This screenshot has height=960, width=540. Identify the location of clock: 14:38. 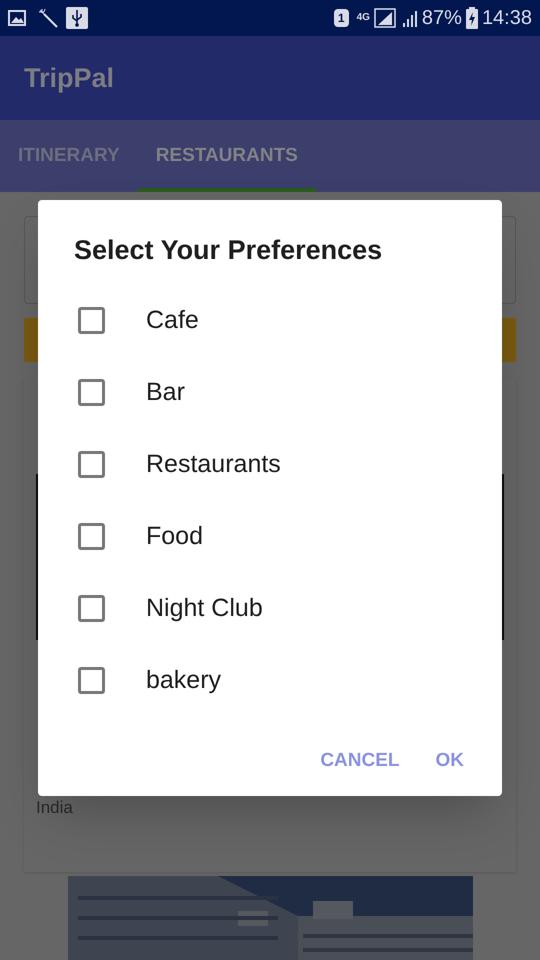
(507, 18).